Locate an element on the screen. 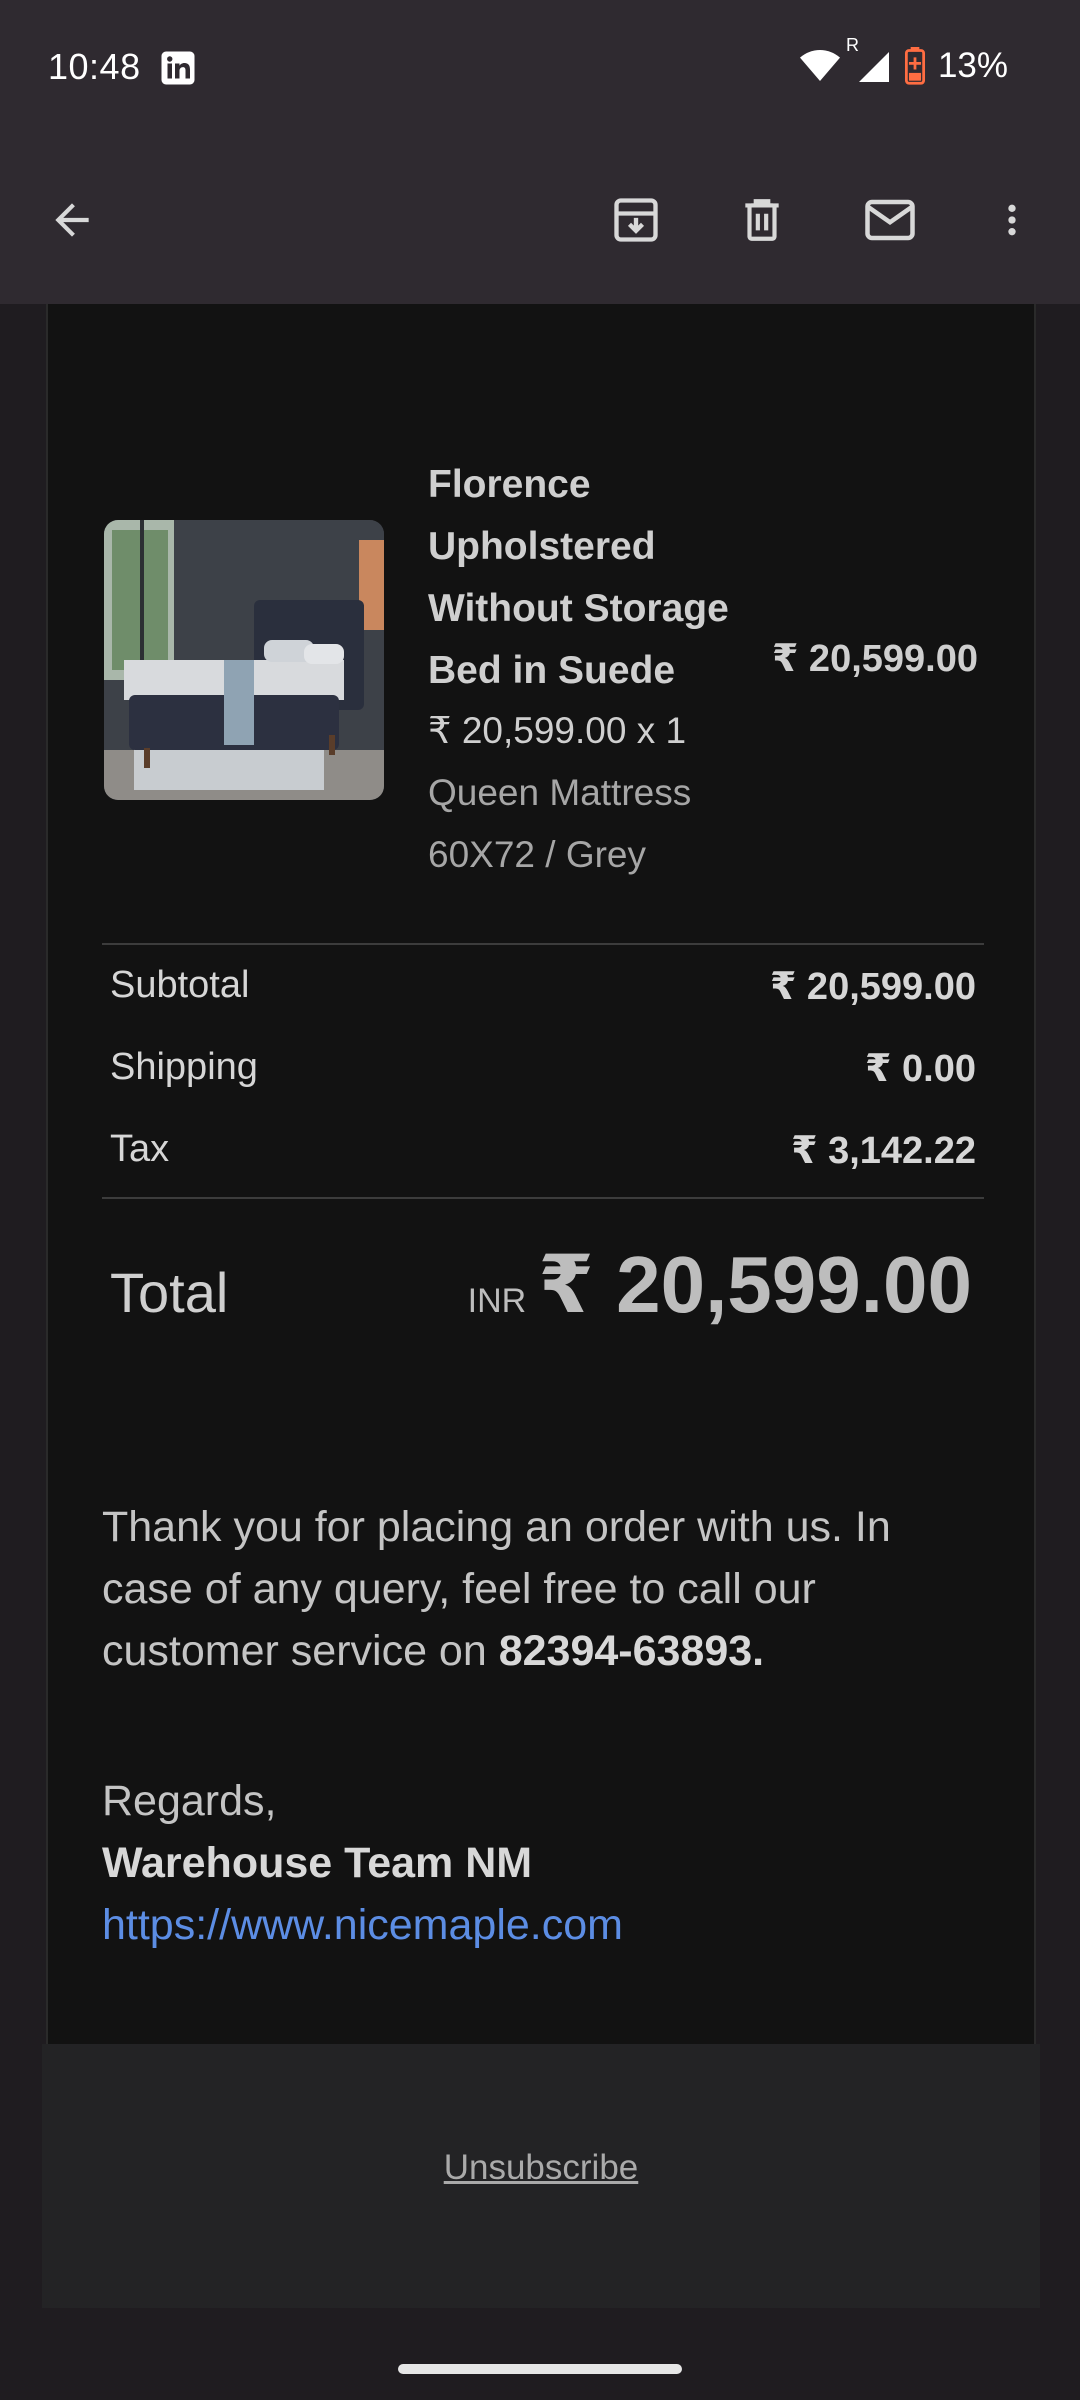 The height and width of the screenshot is (2400, 1080). product-image is located at coordinates (244, 660).